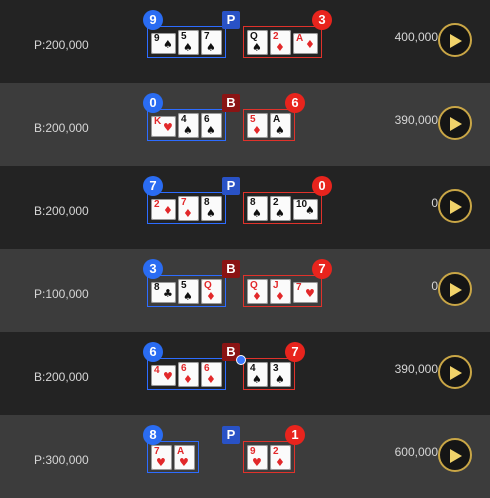  Describe the element at coordinates (173, 457) in the screenshot. I see `player-hand: 7 ♥ A ♥` at that location.